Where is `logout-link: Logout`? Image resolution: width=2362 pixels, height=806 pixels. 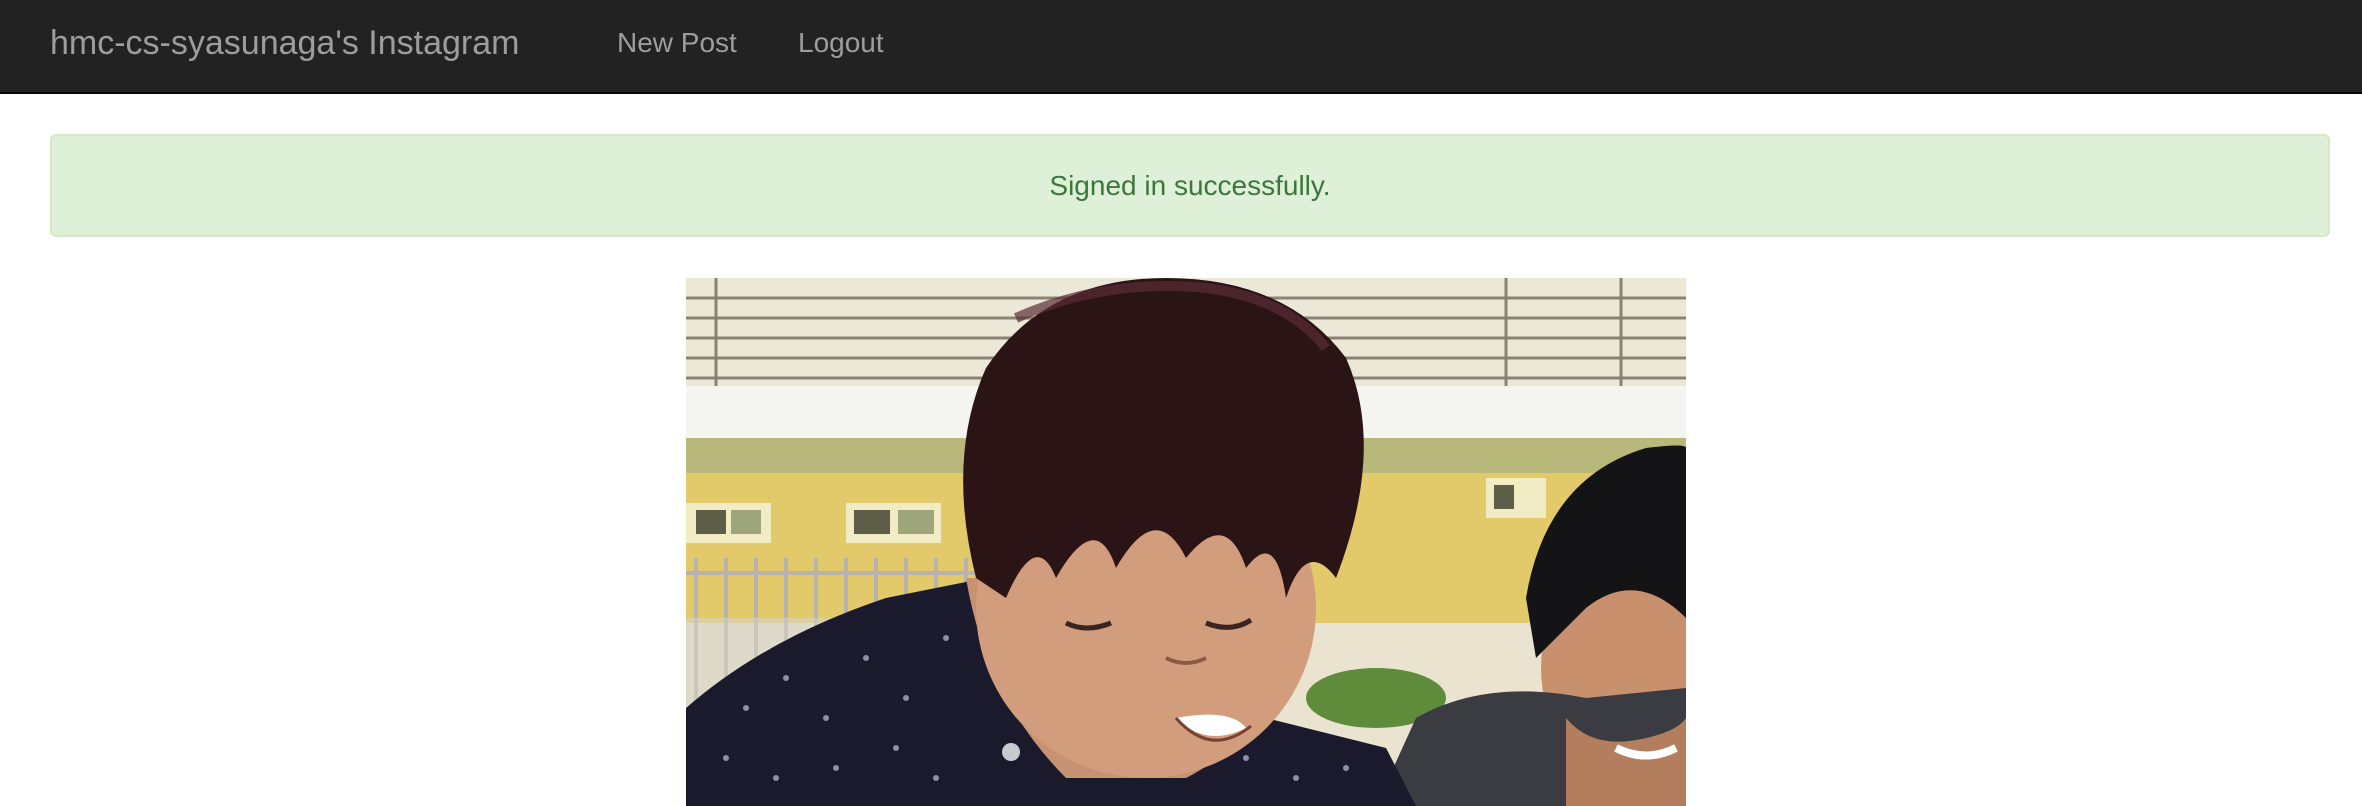 logout-link: Logout is located at coordinates (841, 46).